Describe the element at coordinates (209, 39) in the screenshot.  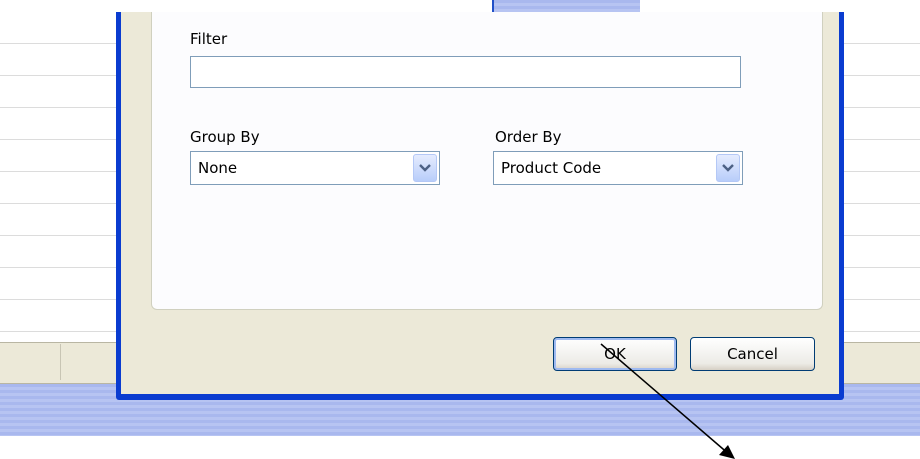
I see `filter-label: Filter` at that location.